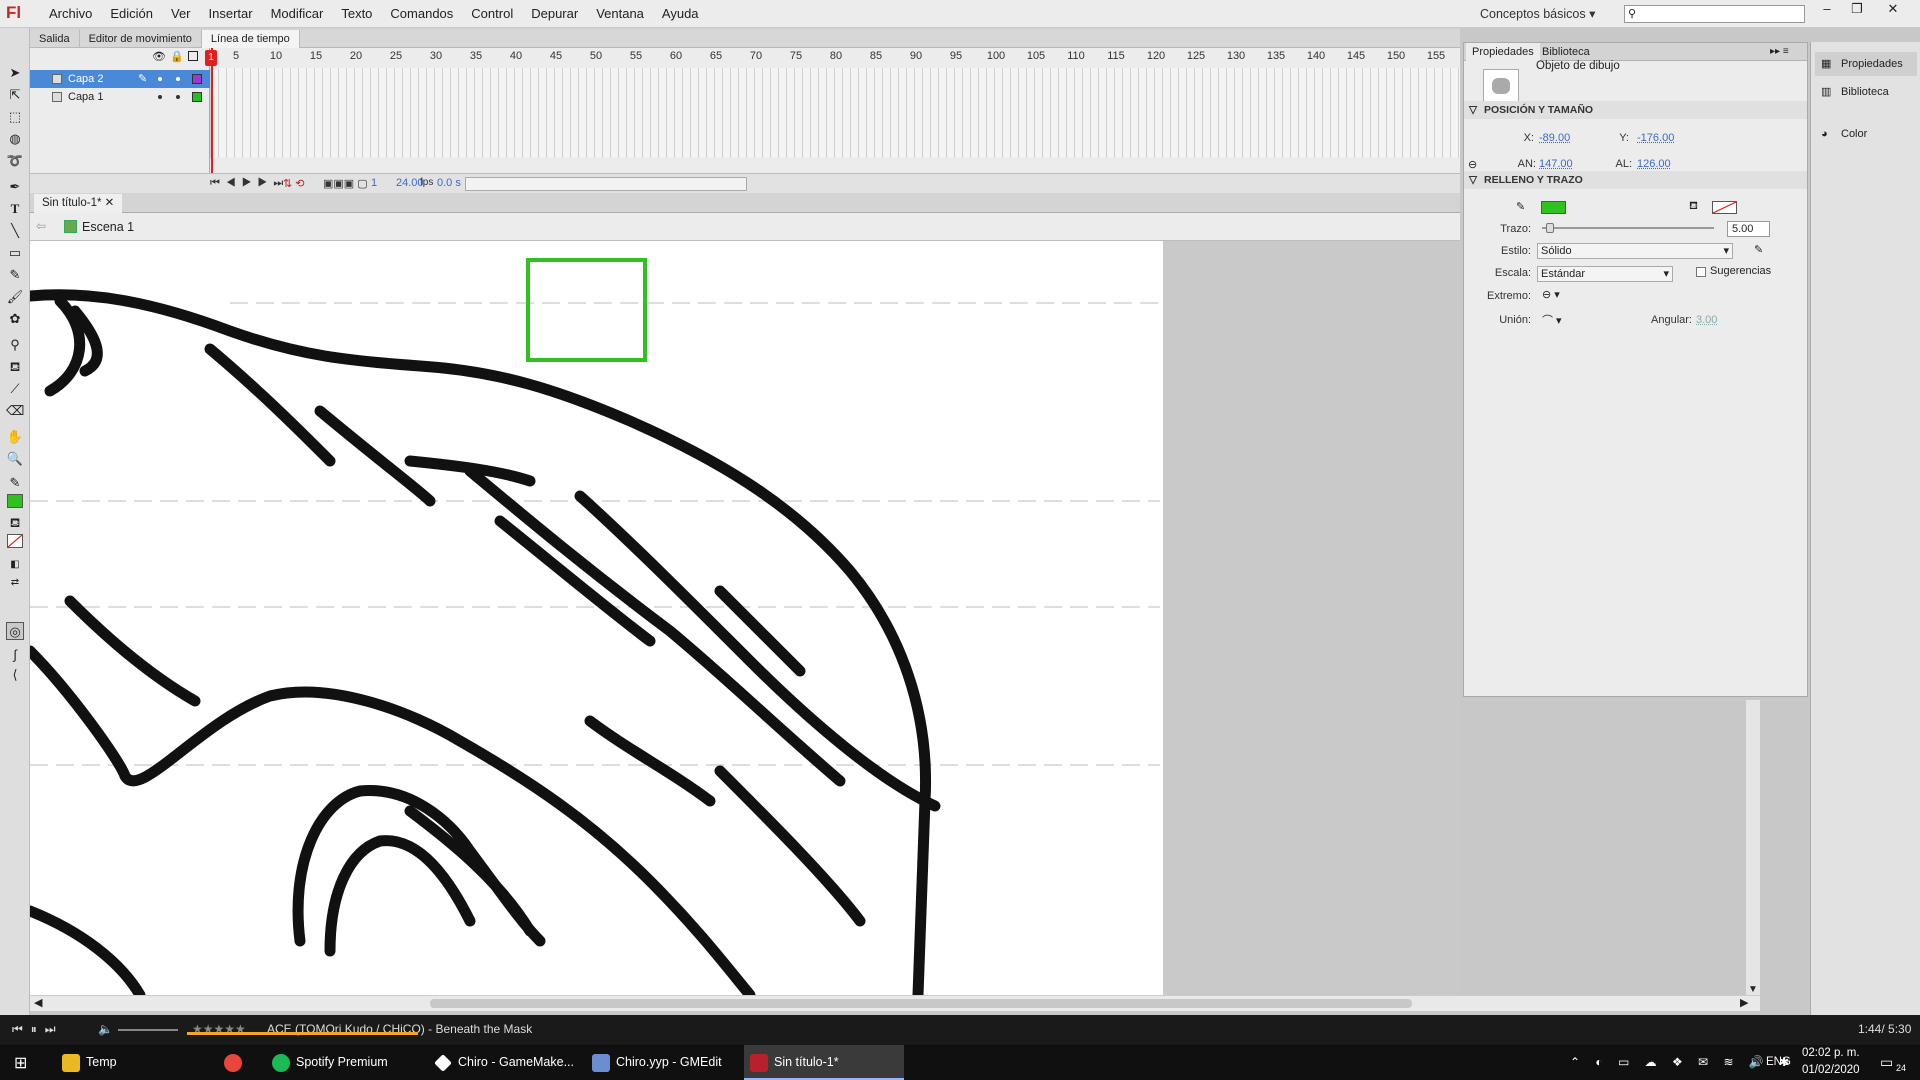 This screenshot has height=1080, width=1920. What do you see at coordinates (1779, 52) in the screenshot?
I see `panel-expand-icon: ▸▸ ≡` at bounding box center [1779, 52].